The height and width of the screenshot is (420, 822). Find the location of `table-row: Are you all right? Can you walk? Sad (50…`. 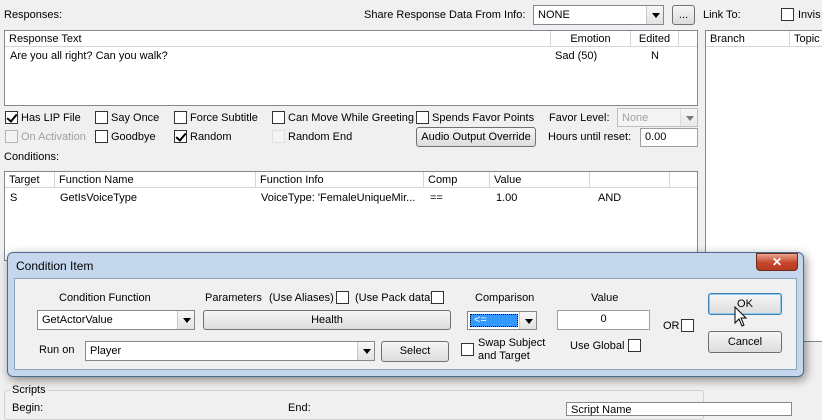

table-row: Are you all right? Can you walk? Sad (50… is located at coordinates (351, 55).